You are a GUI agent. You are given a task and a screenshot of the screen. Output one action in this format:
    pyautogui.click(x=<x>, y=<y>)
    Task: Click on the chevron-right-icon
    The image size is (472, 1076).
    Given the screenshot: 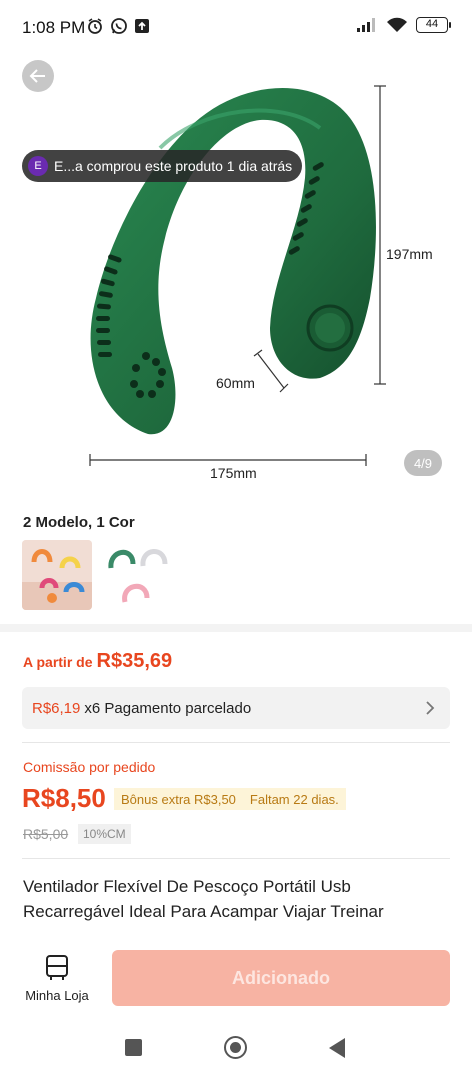 What is the action you would take?
    pyautogui.click(x=430, y=708)
    